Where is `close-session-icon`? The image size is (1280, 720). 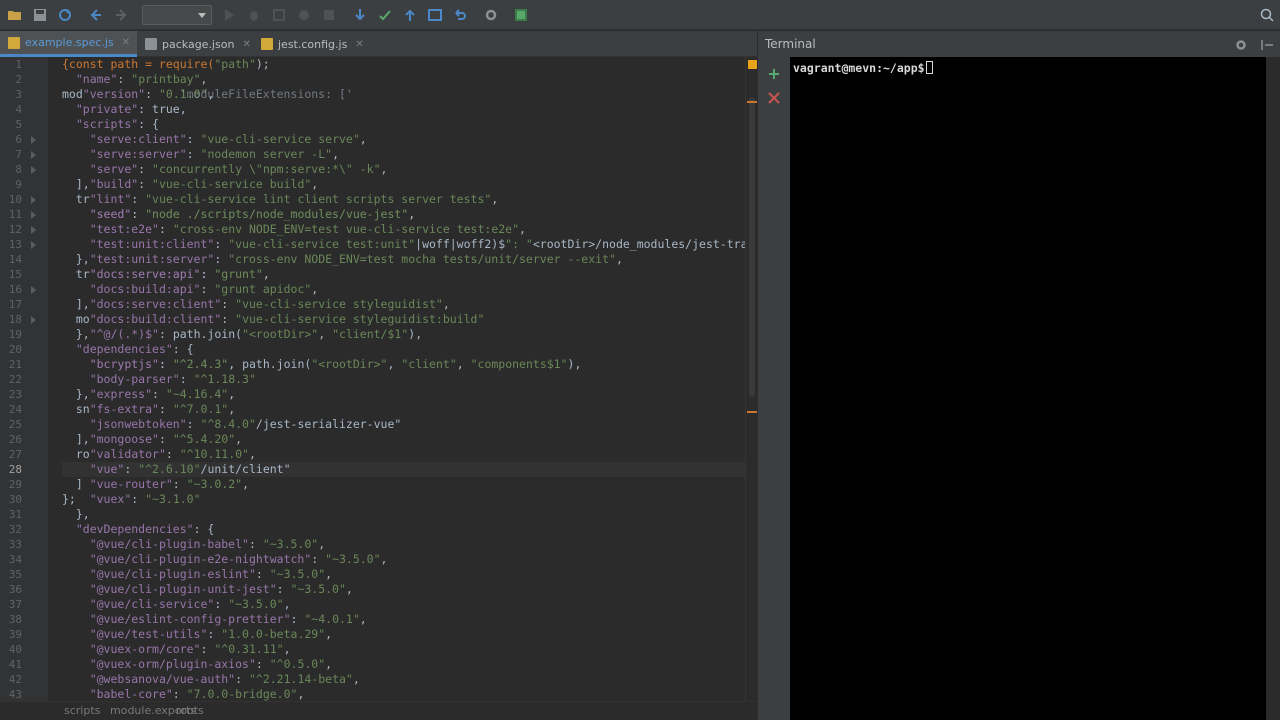
close-session-icon is located at coordinates (774, 98).